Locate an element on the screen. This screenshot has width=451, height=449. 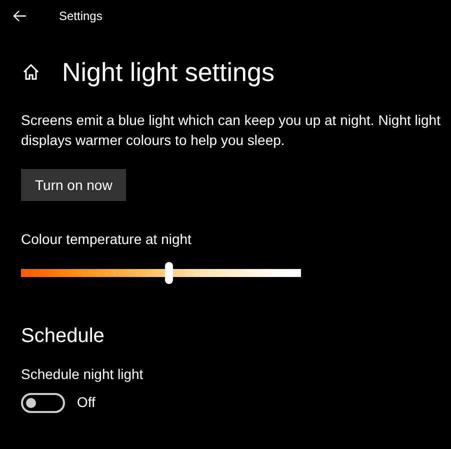
window-title: Settings is located at coordinates (80, 16).